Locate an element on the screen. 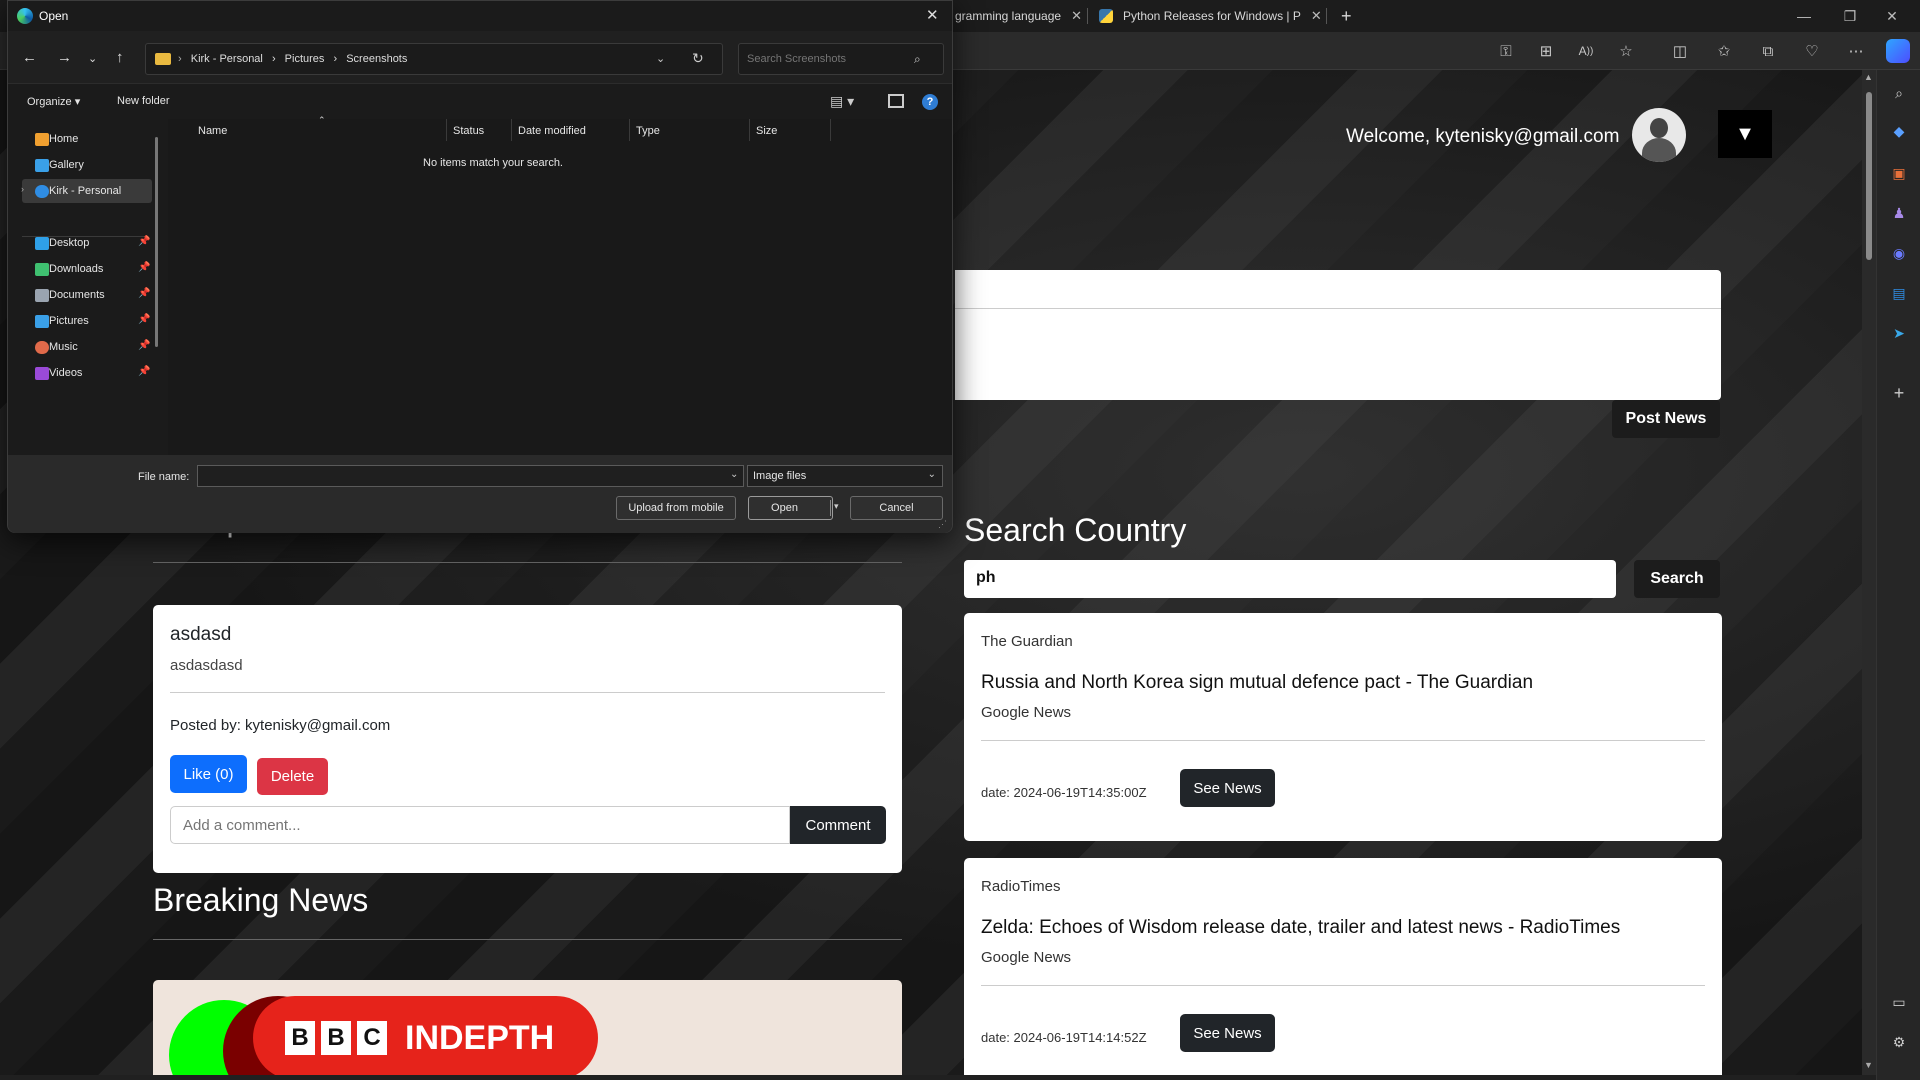  scroll-thumb is located at coordinates (1869, 176).